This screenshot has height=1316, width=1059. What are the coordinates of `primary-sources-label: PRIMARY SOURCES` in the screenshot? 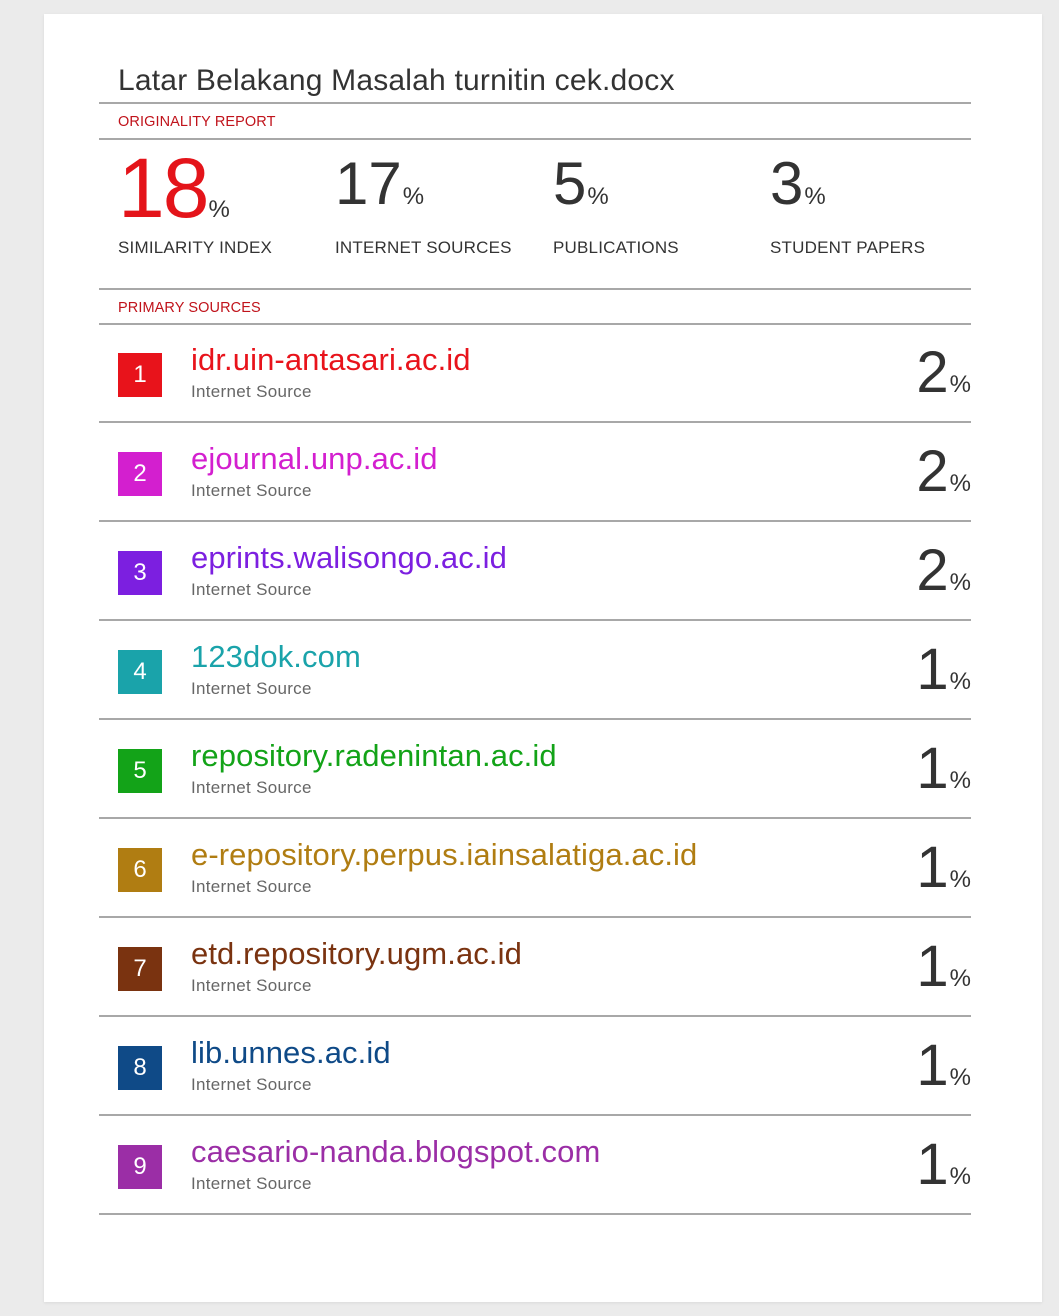 It's located at (189, 308).